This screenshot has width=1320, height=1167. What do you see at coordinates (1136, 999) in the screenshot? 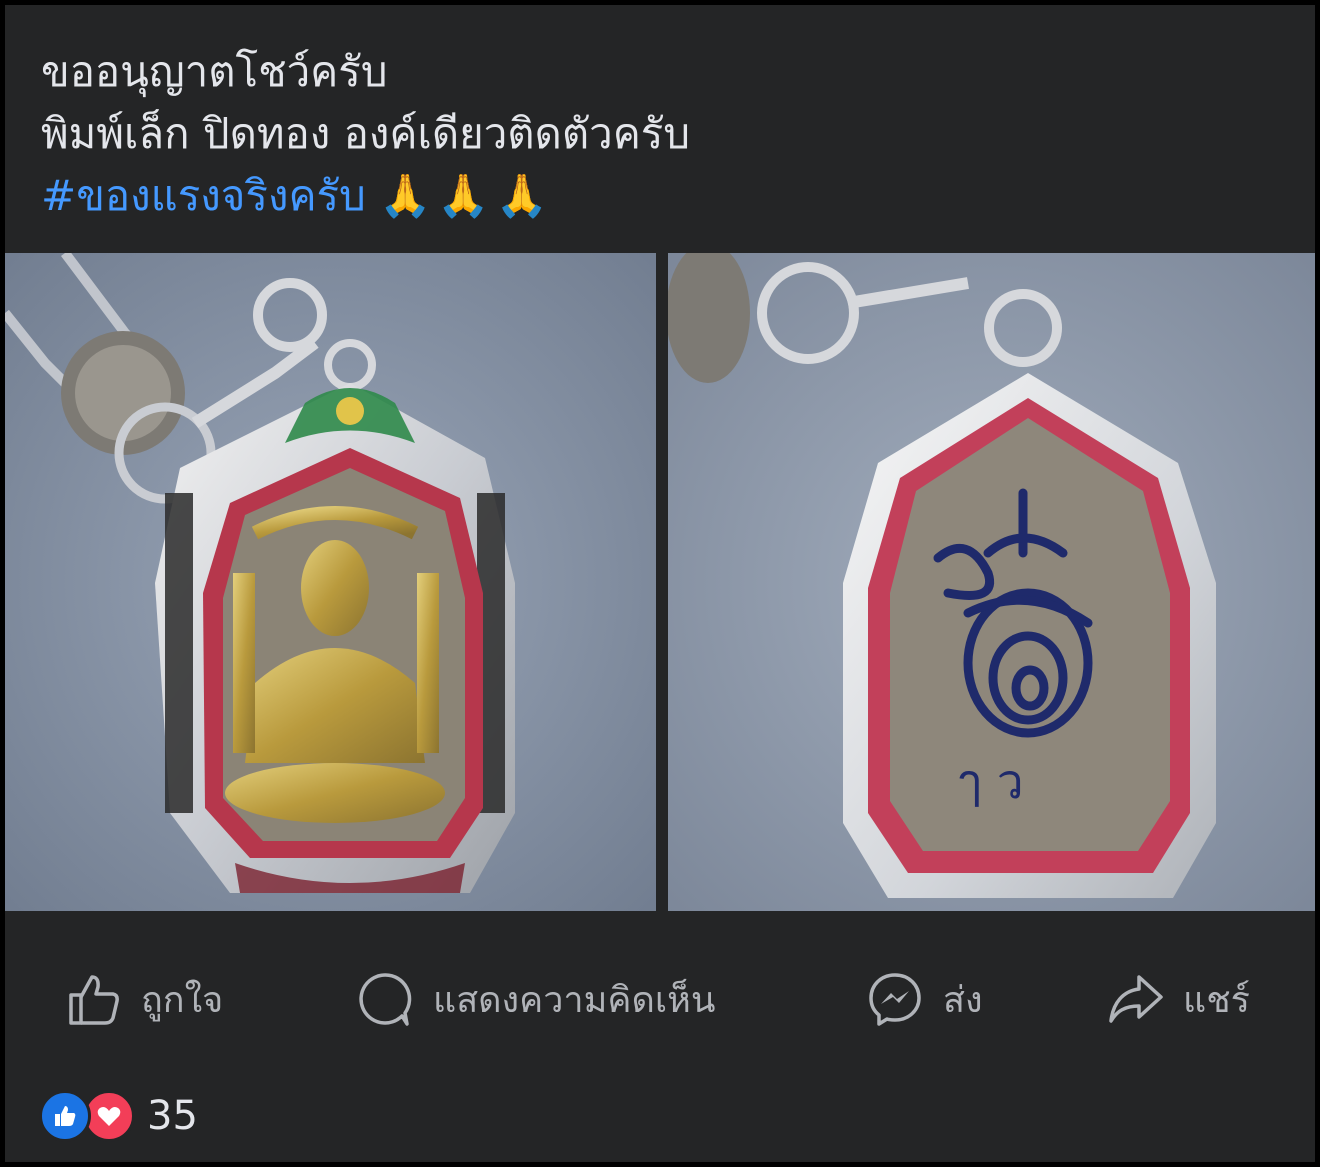
I see `share-arrow-icon` at bounding box center [1136, 999].